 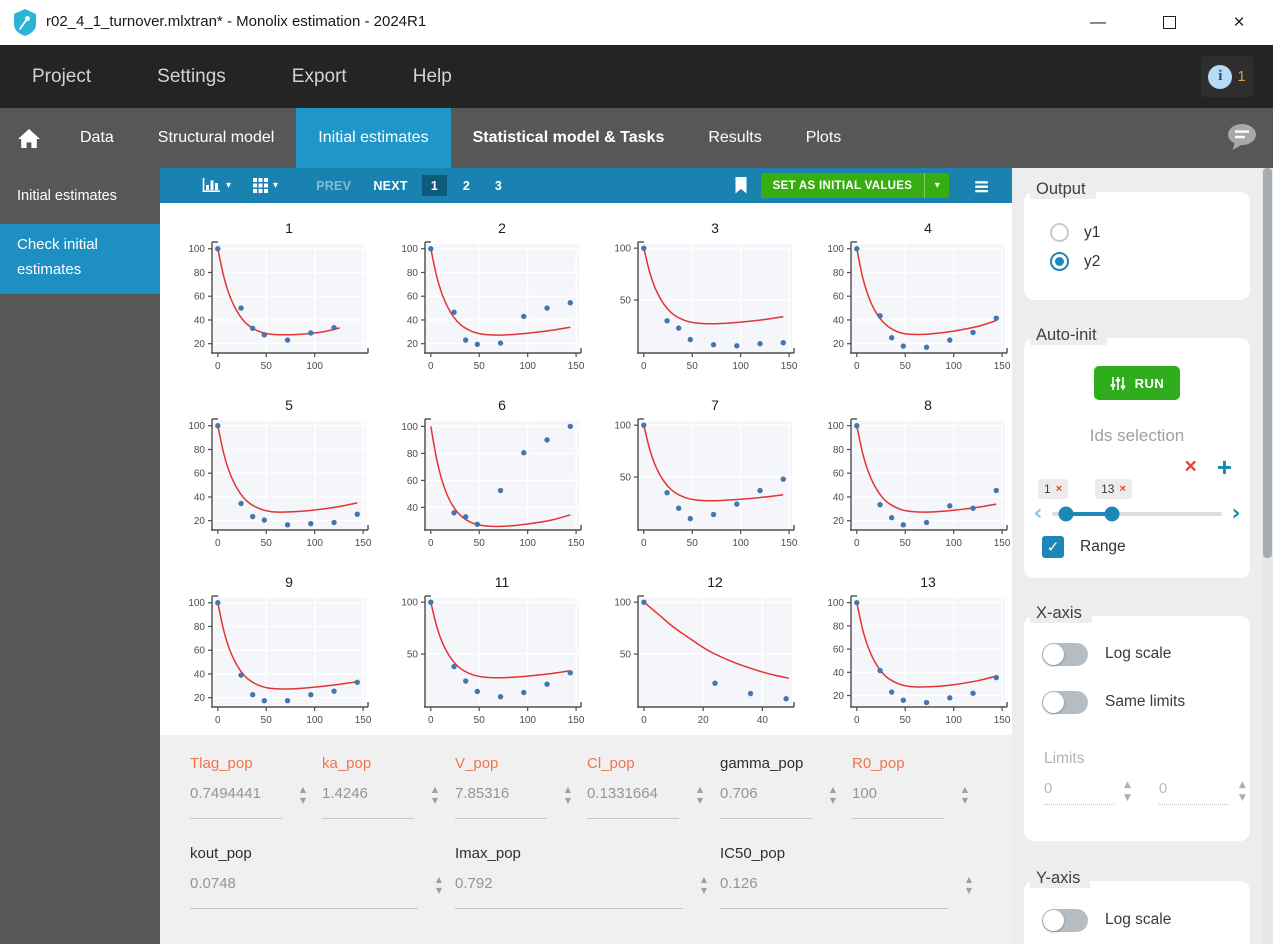 I want to click on param-input-tlag-pop, so click(x=236, y=793).